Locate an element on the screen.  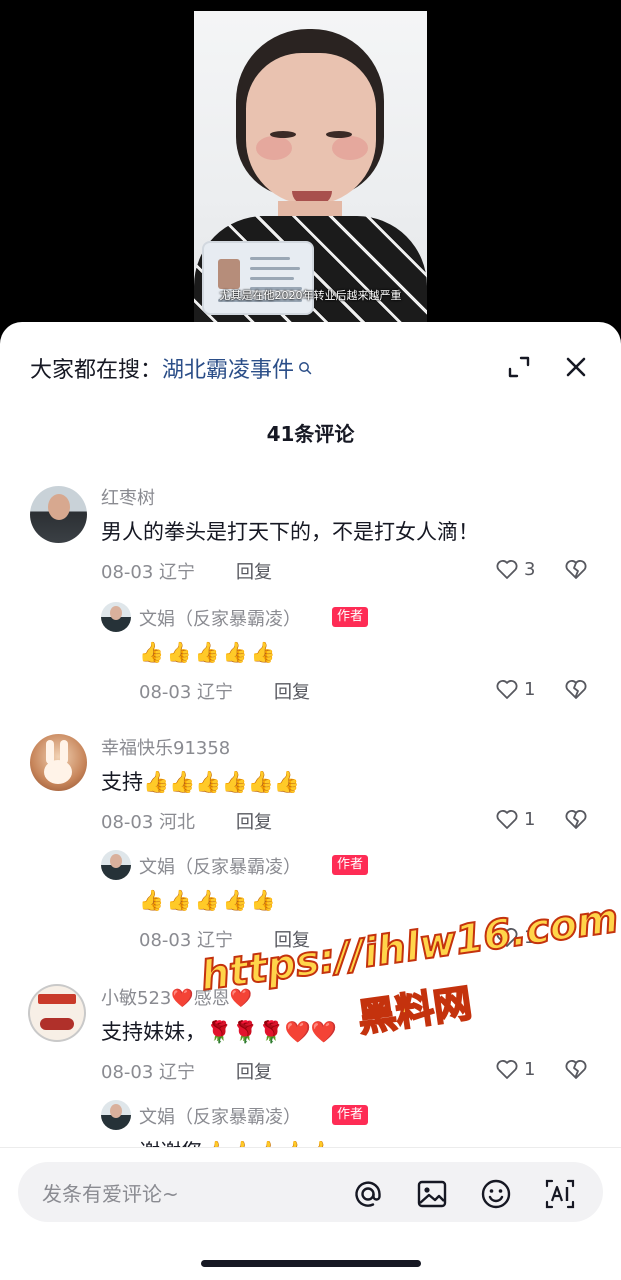
video-frame: 尤其是在他2020年转业后越来越严重 is located at coordinates (310, 178).